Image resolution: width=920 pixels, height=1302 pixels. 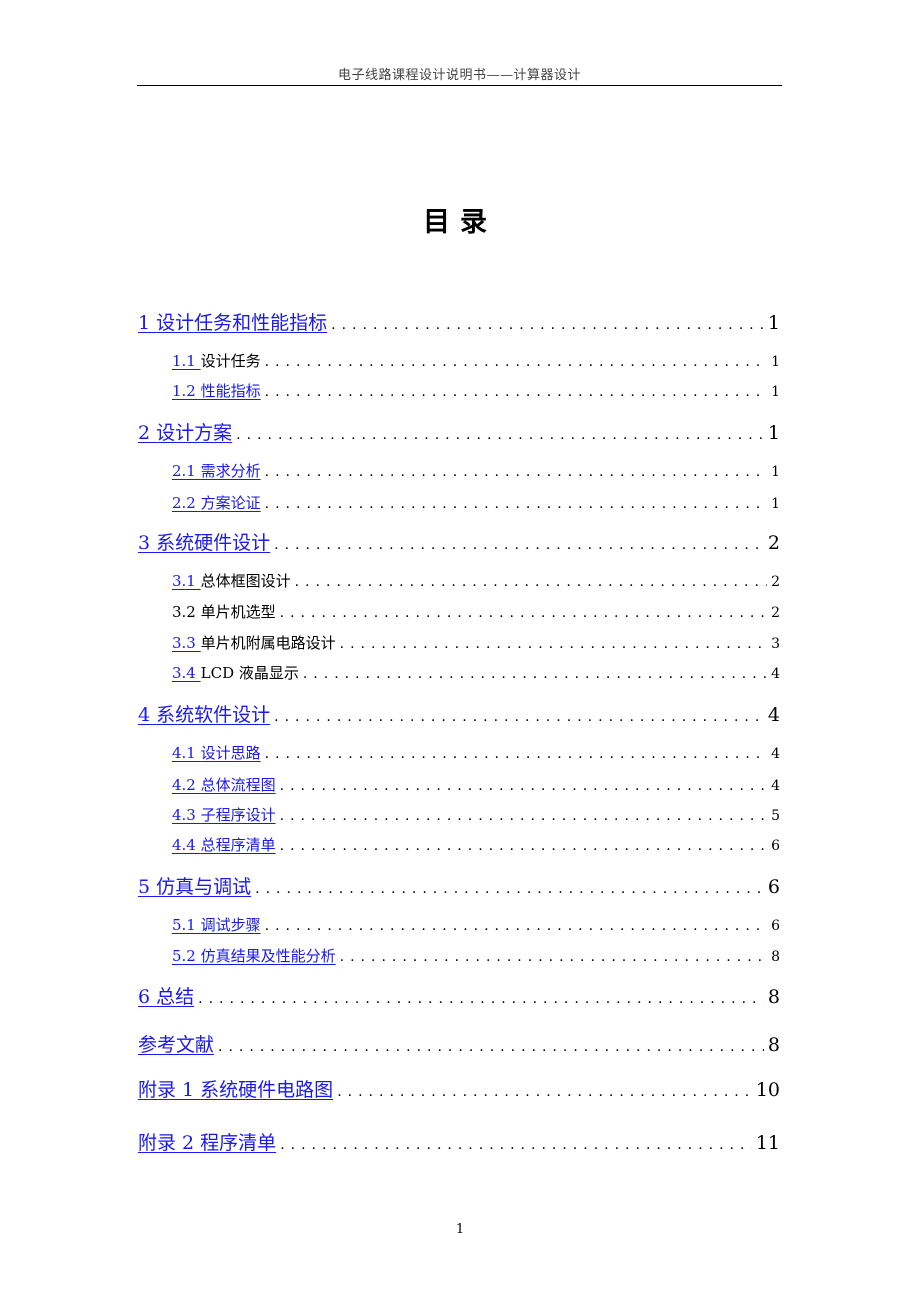 What do you see at coordinates (169, 1090) in the screenshot?
I see `toc-entry-number: 附录 1` at bounding box center [169, 1090].